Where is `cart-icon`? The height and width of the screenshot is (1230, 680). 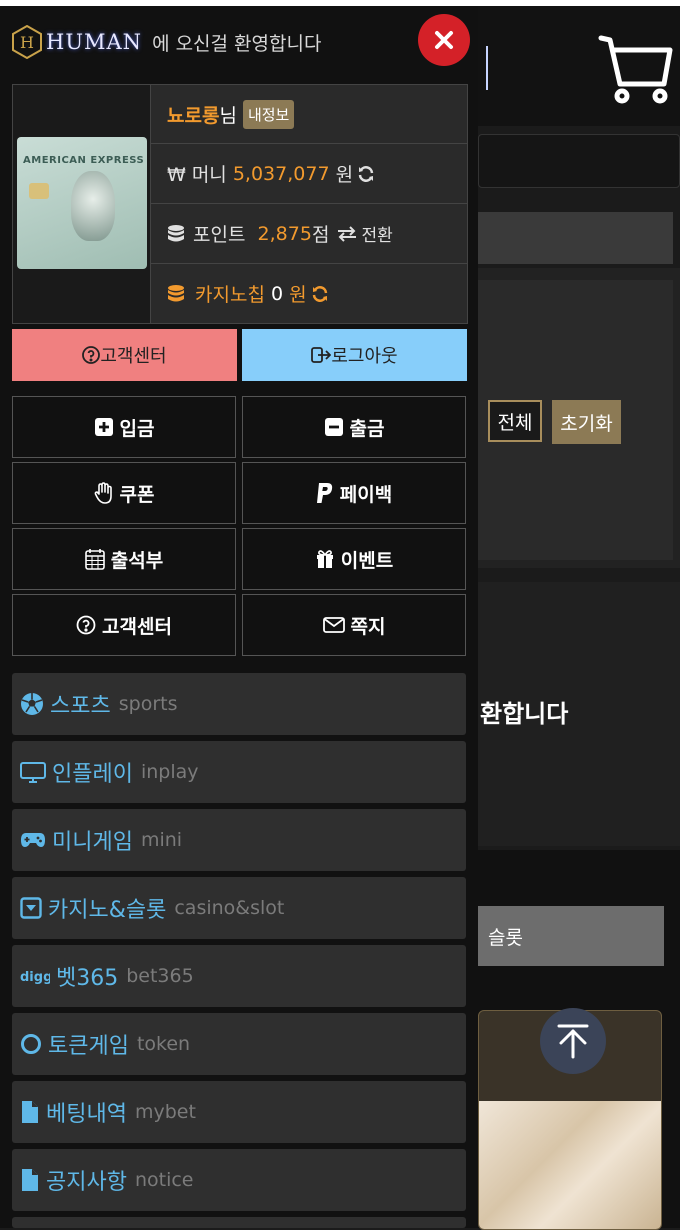 cart-icon is located at coordinates (636, 70).